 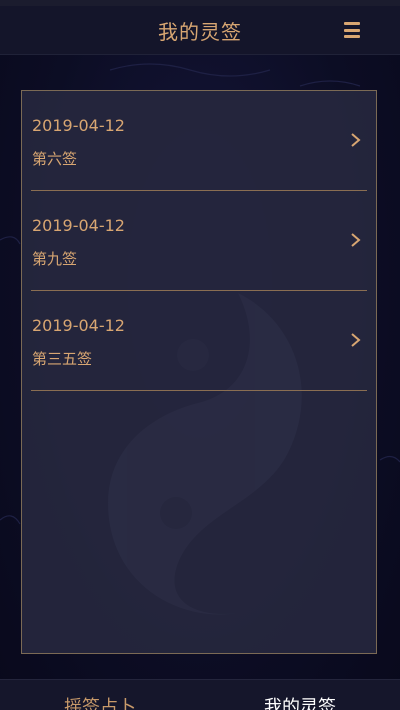 What do you see at coordinates (300, 703) in the screenshot?
I see `tab-label: 我的灵签` at bounding box center [300, 703].